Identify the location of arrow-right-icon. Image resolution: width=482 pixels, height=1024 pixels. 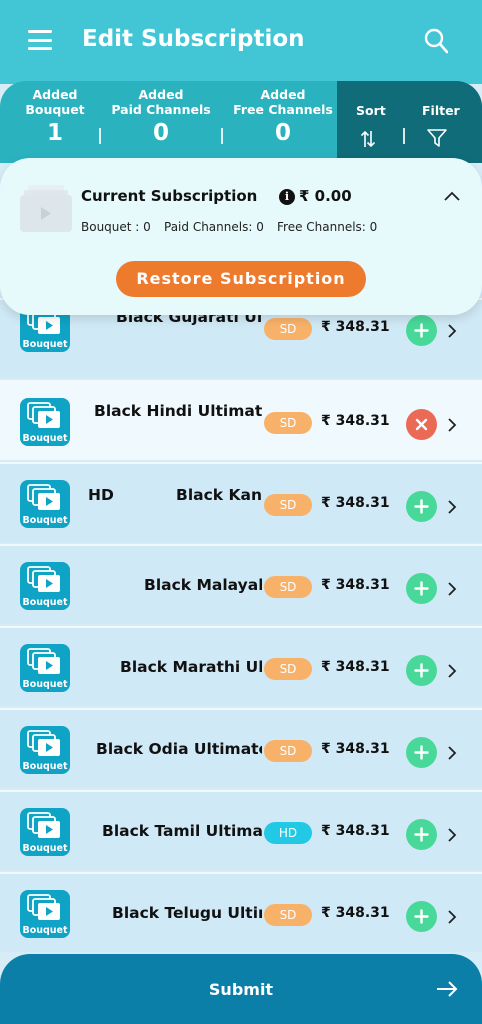
(447, 989).